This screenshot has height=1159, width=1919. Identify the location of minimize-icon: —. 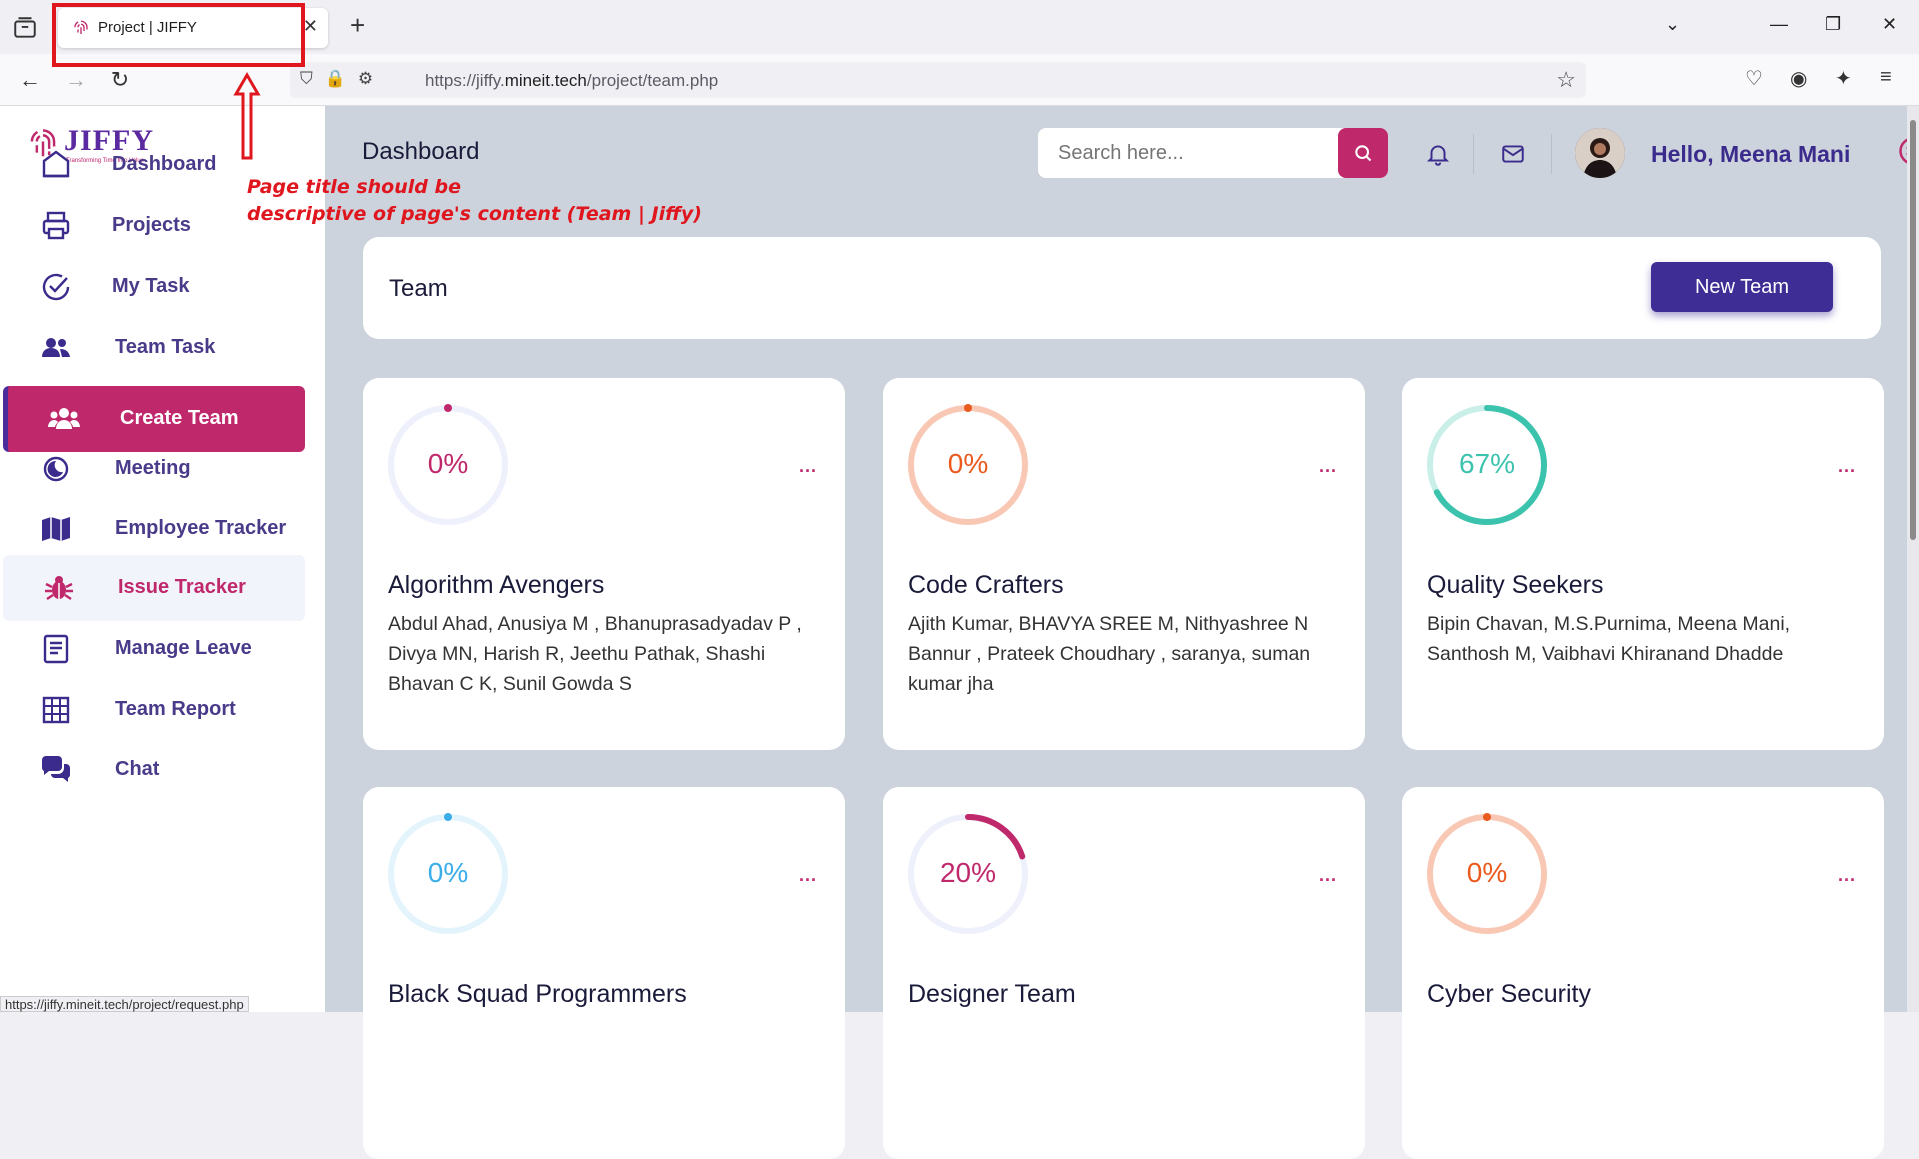
(1779, 24).